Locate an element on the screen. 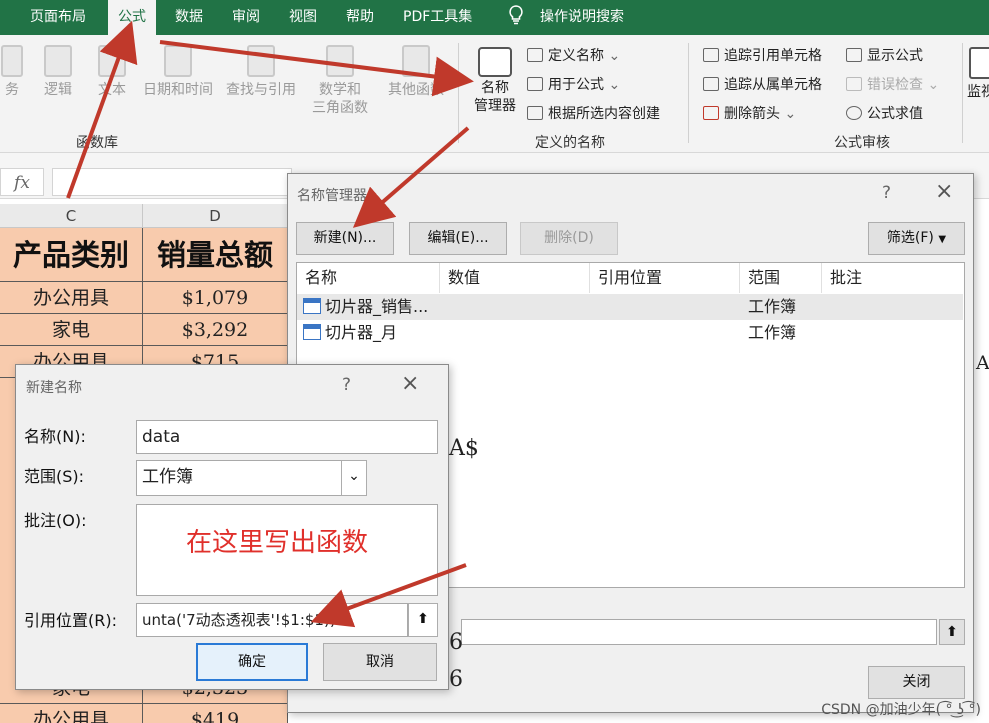 This screenshot has height=723, width=989. header-cell-category: 产品类别 is located at coordinates (71, 255).